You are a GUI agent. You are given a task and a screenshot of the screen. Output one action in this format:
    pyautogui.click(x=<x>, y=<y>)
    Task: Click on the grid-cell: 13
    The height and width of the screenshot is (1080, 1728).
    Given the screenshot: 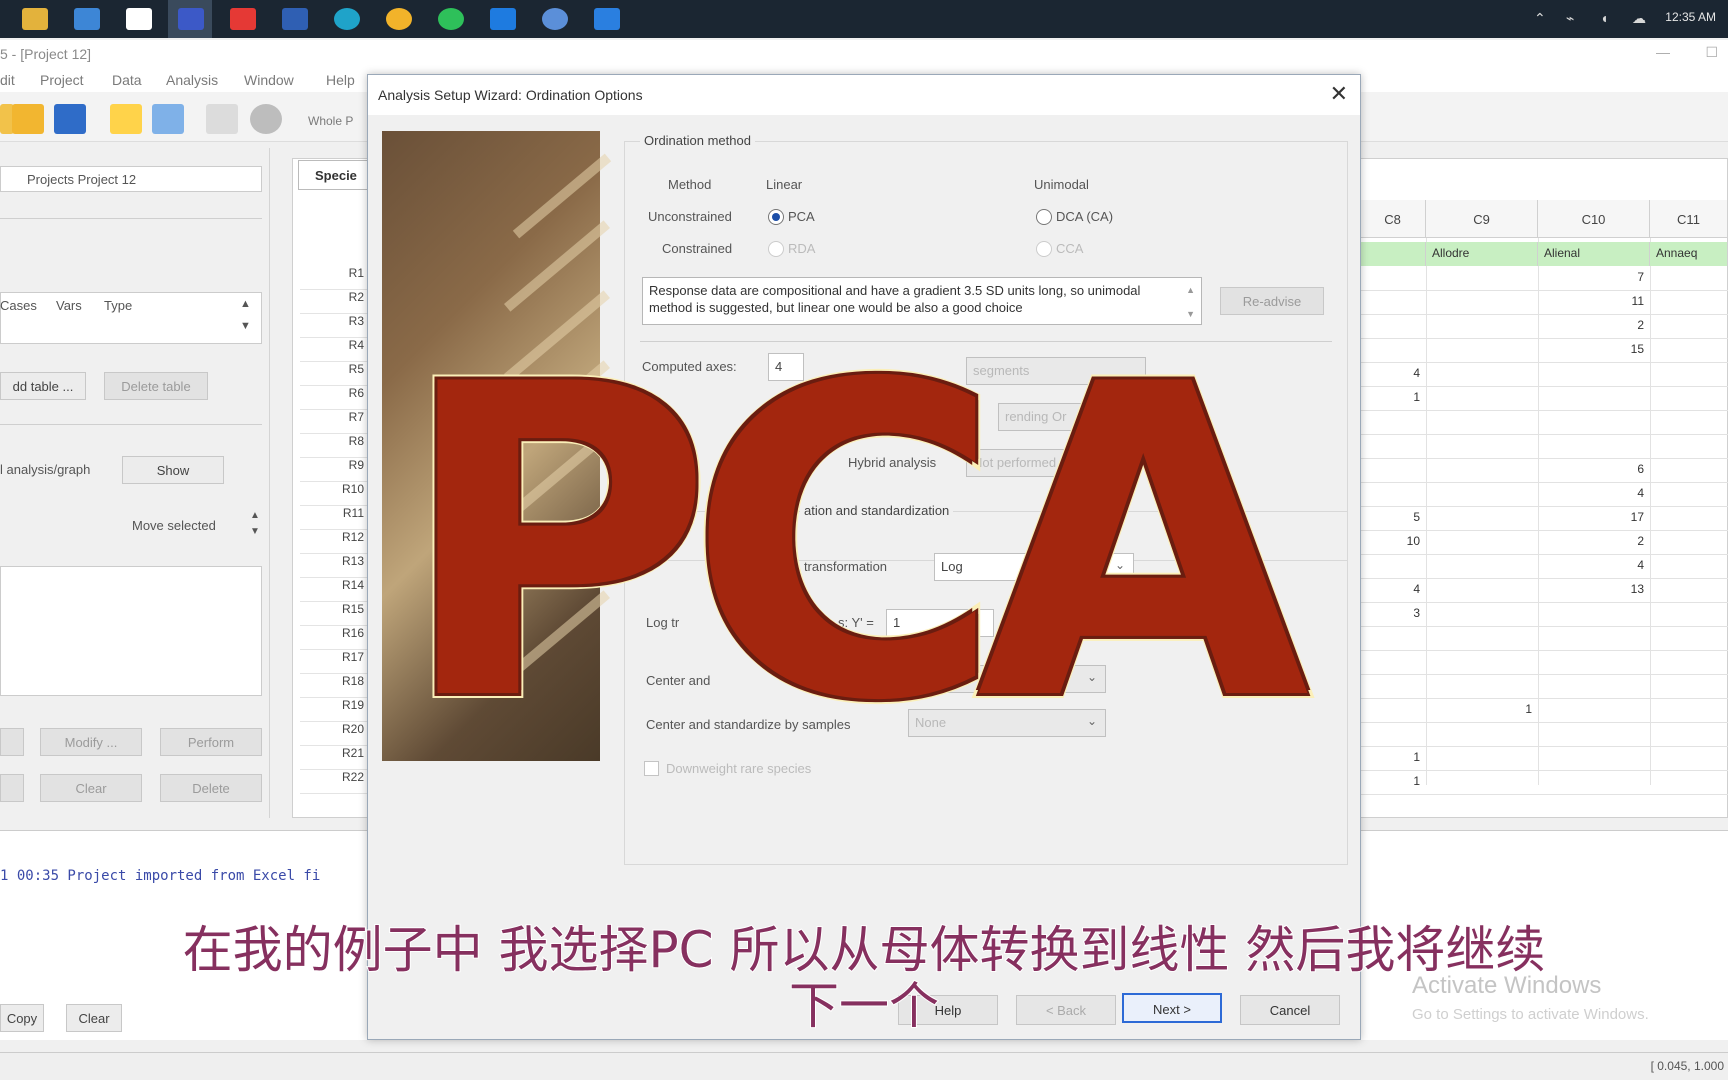 What is the action you would take?
    pyautogui.click(x=1594, y=590)
    